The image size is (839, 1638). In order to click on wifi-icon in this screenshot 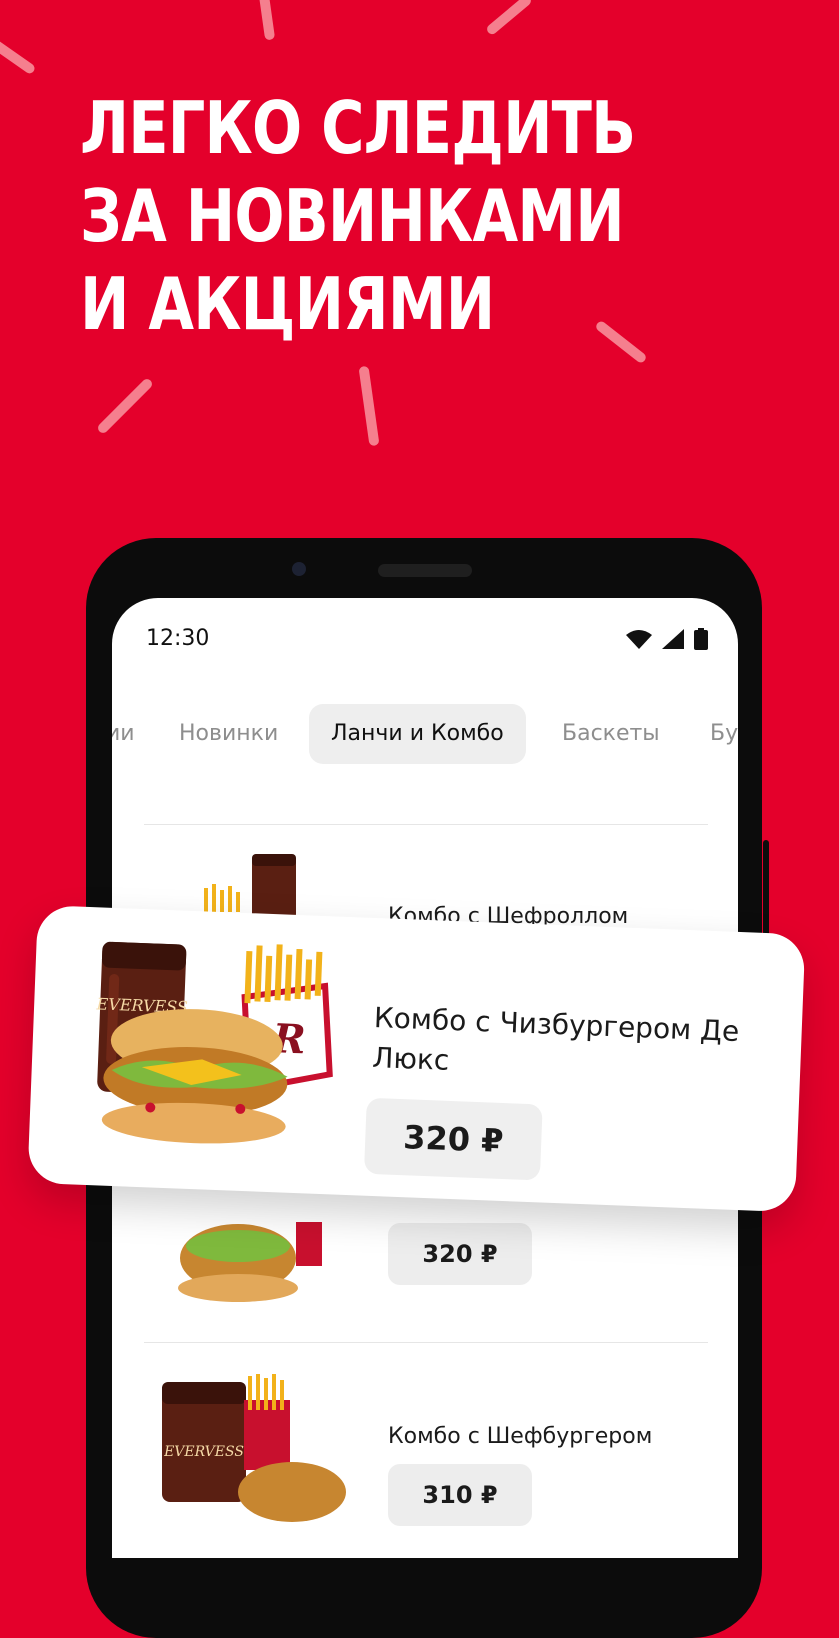, I will do `click(639, 639)`.